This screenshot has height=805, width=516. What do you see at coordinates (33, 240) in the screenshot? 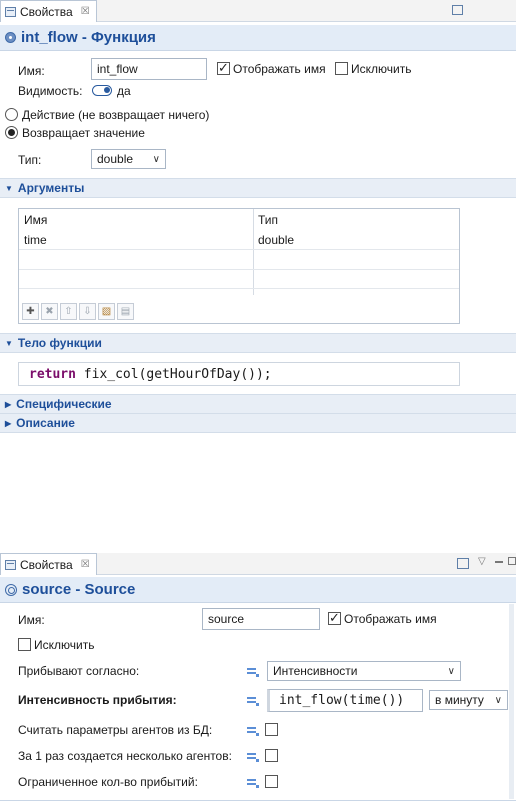
I see `arg-name-cell: time` at bounding box center [33, 240].